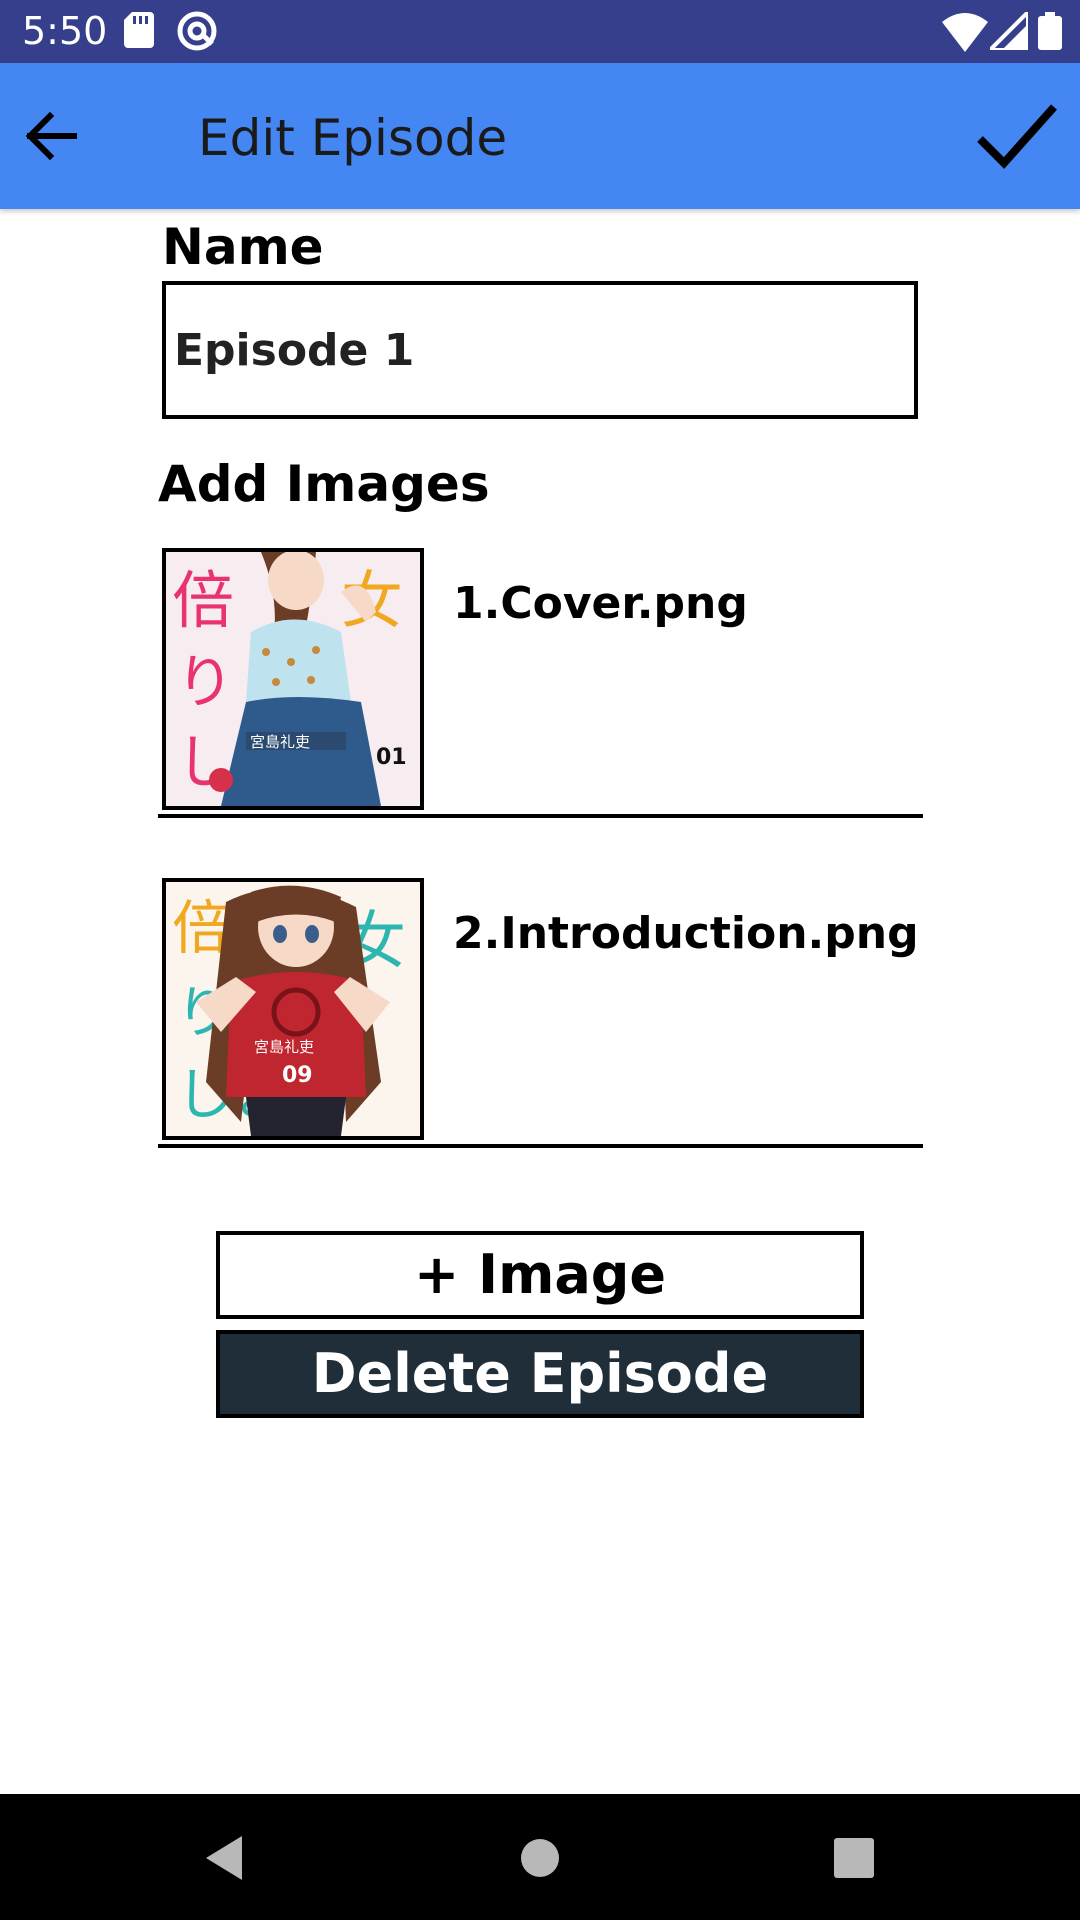 This screenshot has height=1920, width=1080. I want to click on image-file-name: 1.Cover.png, so click(600, 603).